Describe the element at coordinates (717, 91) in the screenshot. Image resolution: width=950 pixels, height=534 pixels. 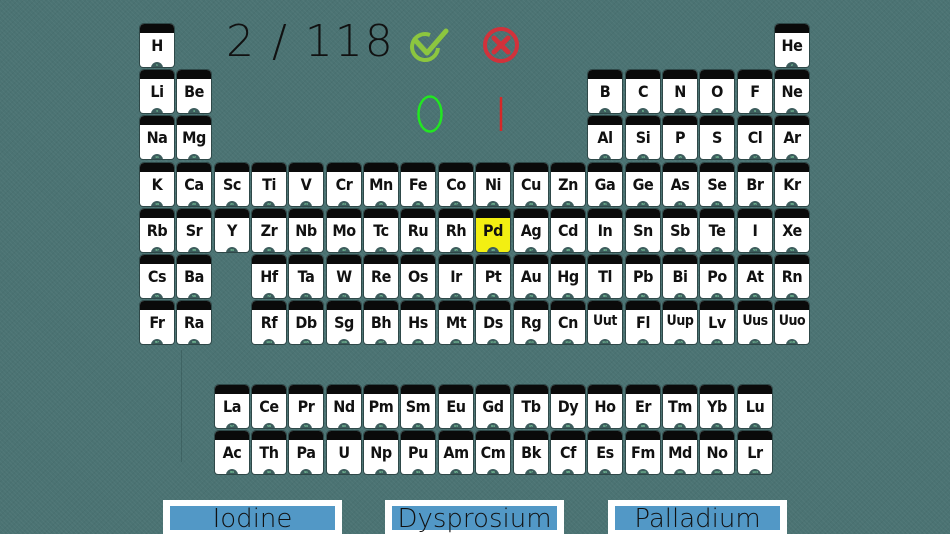
I see `element-tile-o: O8` at that location.